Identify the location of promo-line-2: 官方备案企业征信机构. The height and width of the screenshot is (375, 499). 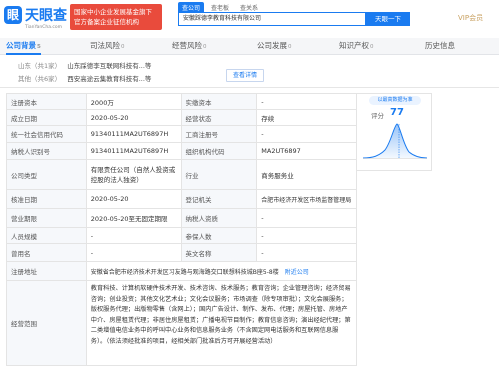
(106, 22).